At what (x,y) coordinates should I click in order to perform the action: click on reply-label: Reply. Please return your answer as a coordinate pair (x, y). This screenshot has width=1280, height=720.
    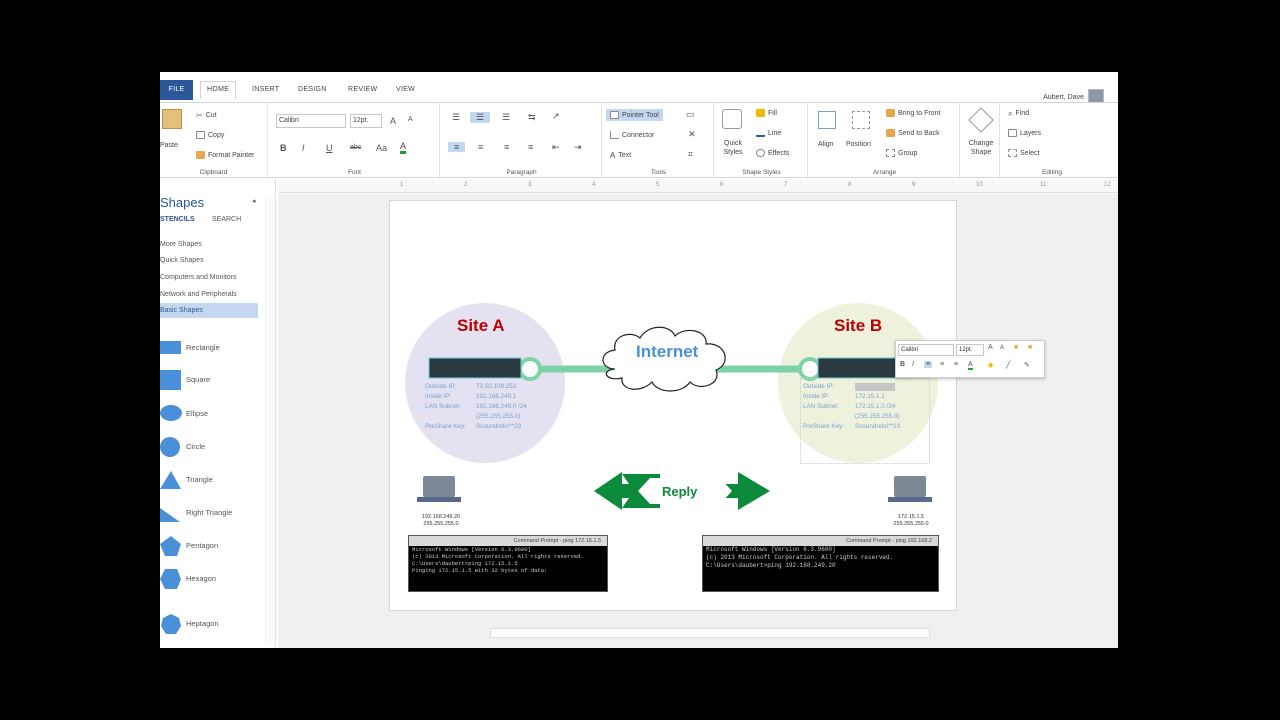
    Looking at the image, I should click on (679, 491).